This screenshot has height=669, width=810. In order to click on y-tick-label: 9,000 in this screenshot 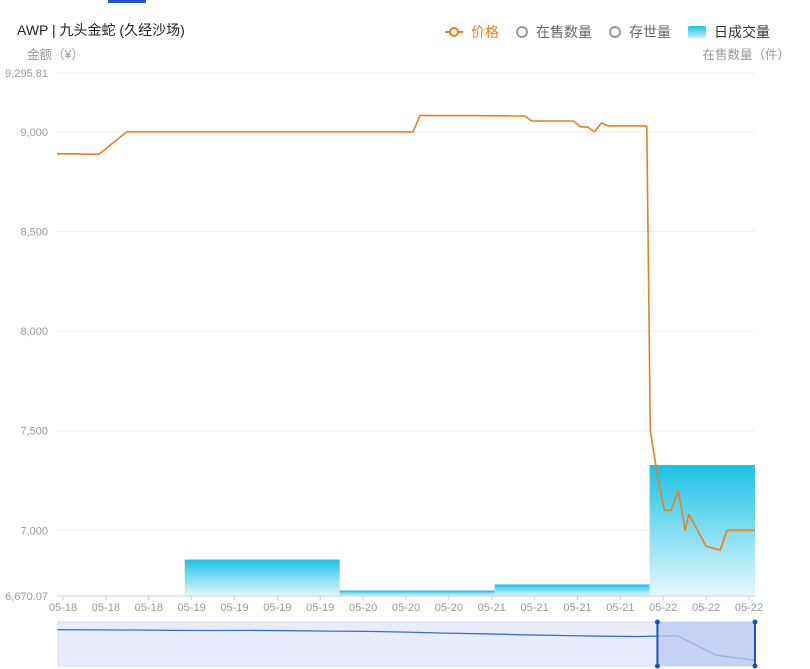, I will do `click(34, 133)`.